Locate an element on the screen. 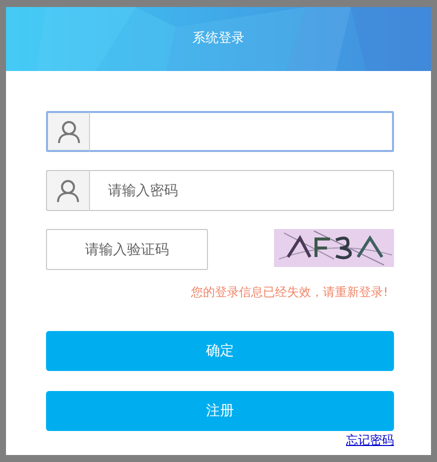  input-field is located at coordinates (242, 131).